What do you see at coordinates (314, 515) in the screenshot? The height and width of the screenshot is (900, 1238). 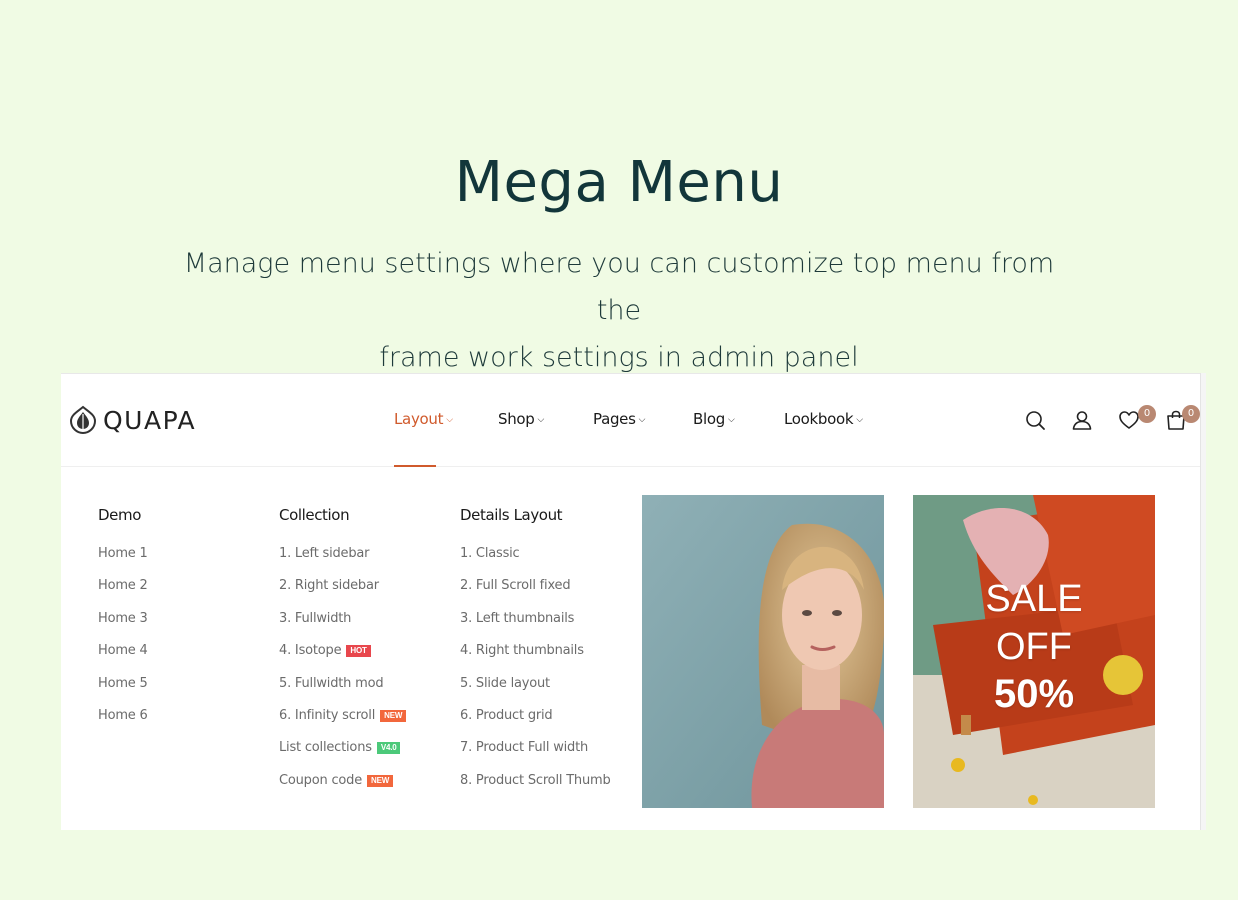 I see `column-heading: Collection` at bounding box center [314, 515].